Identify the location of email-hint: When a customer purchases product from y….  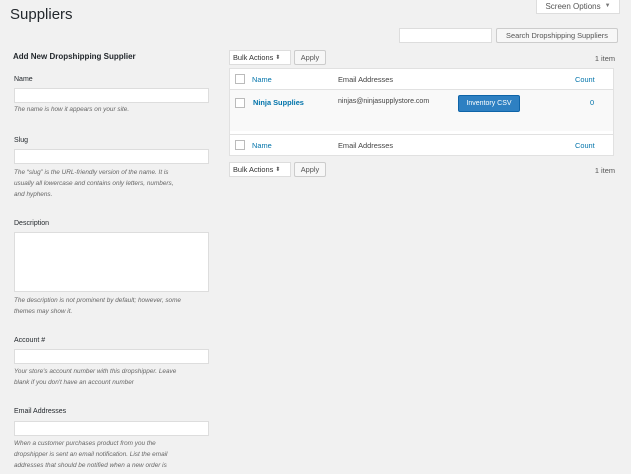
(91, 454).